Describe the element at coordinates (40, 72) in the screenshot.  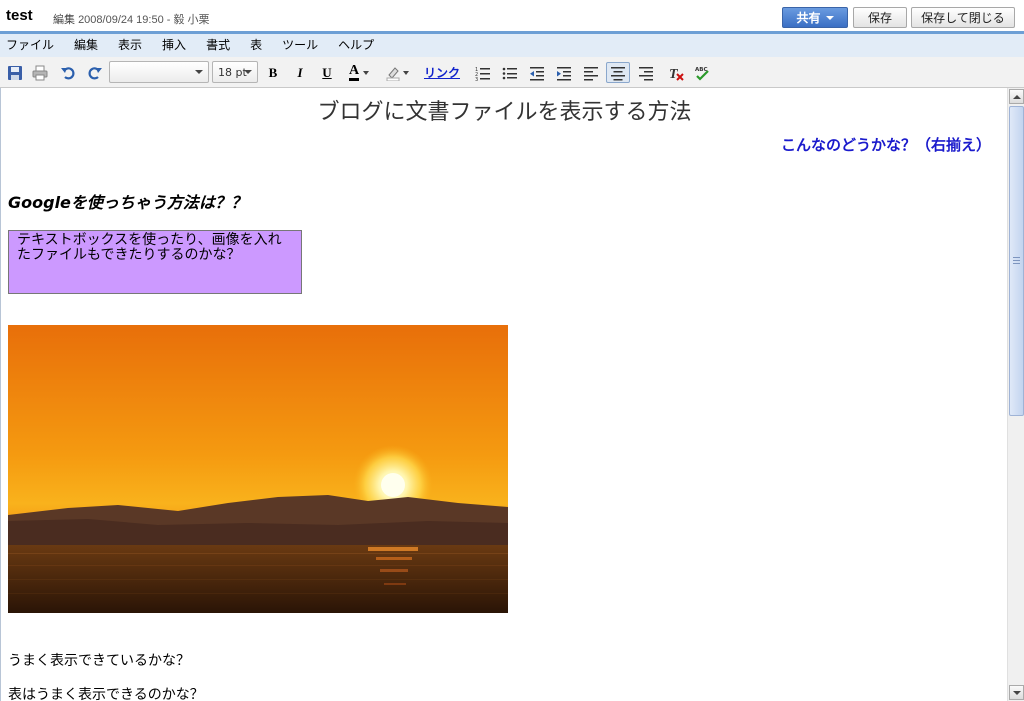
I see `print-icon` at that location.